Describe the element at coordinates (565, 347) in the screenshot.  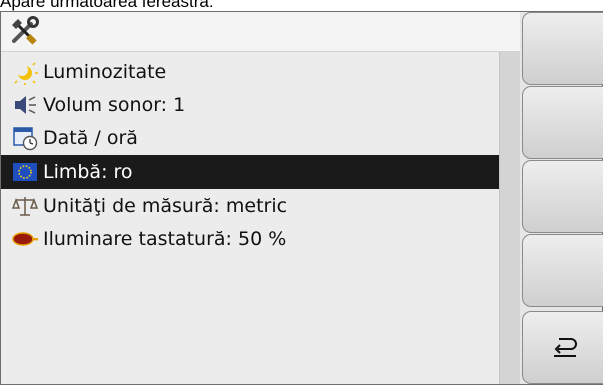
I see `back-icon` at that location.